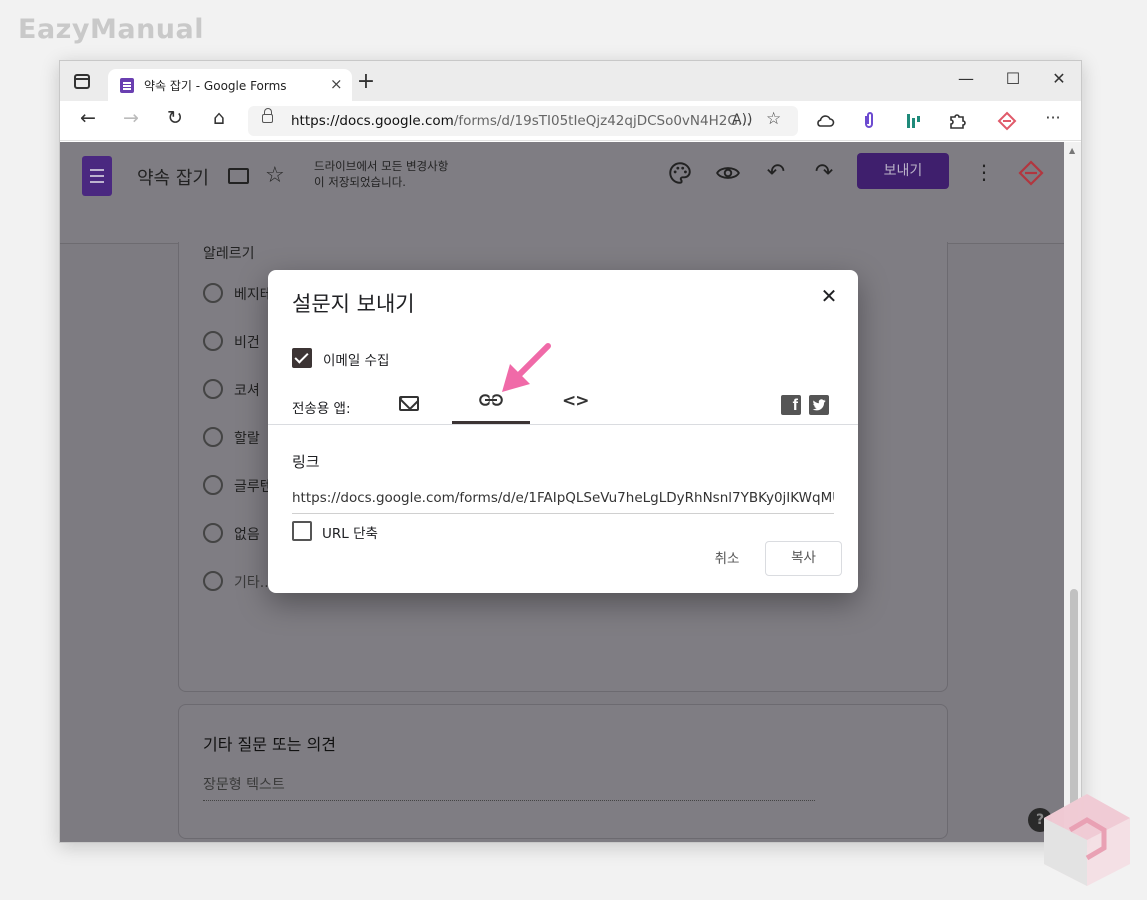 This screenshot has height=900, width=1147. What do you see at coordinates (302, 358) in the screenshot?
I see `collect-email-checkbox` at bounding box center [302, 358].